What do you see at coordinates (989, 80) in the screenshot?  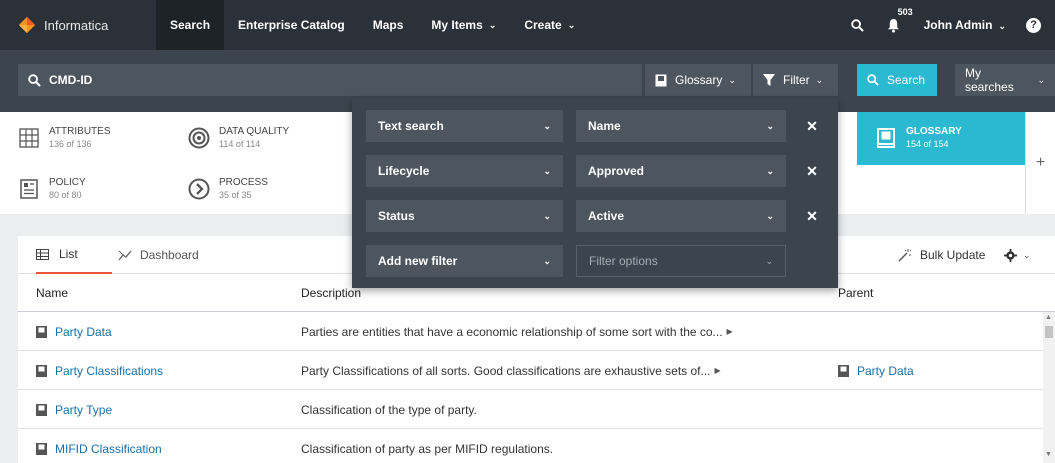 I see `my-searches-label: My searches` at bounding box center [989, 80].